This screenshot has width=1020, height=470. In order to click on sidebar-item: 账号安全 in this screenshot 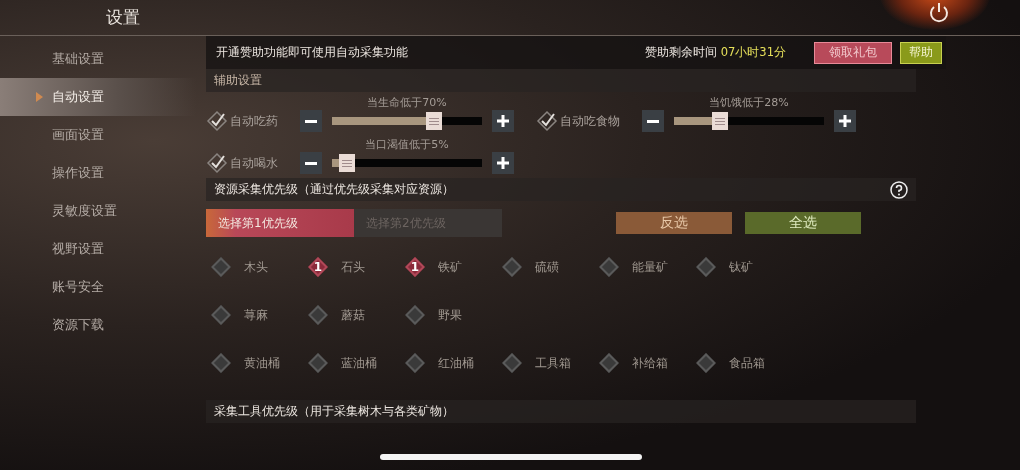, I will do `click(98, 287)`.